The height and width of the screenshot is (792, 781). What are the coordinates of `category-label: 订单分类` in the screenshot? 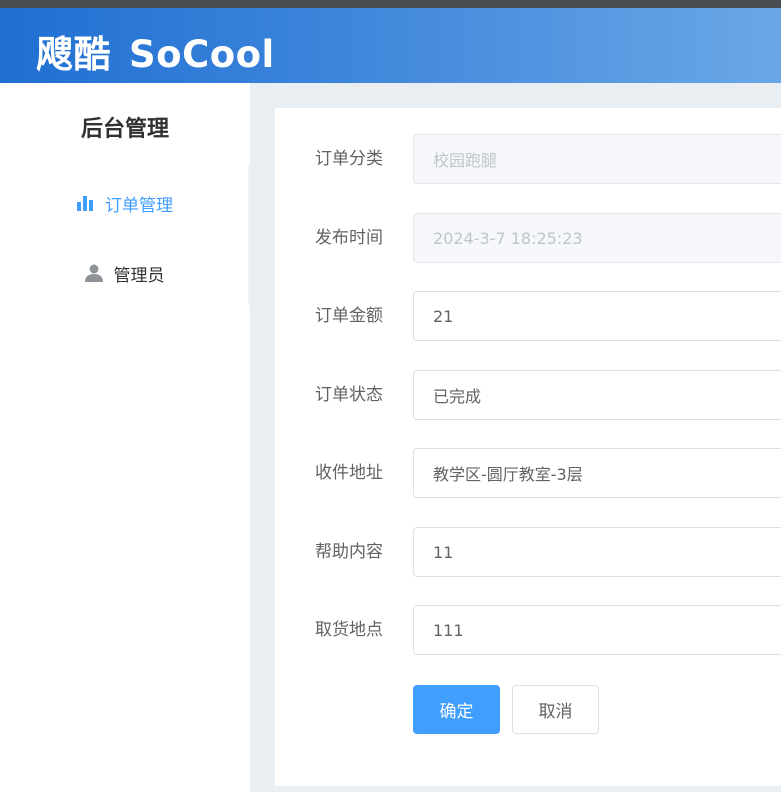 It's located at (349, 159).